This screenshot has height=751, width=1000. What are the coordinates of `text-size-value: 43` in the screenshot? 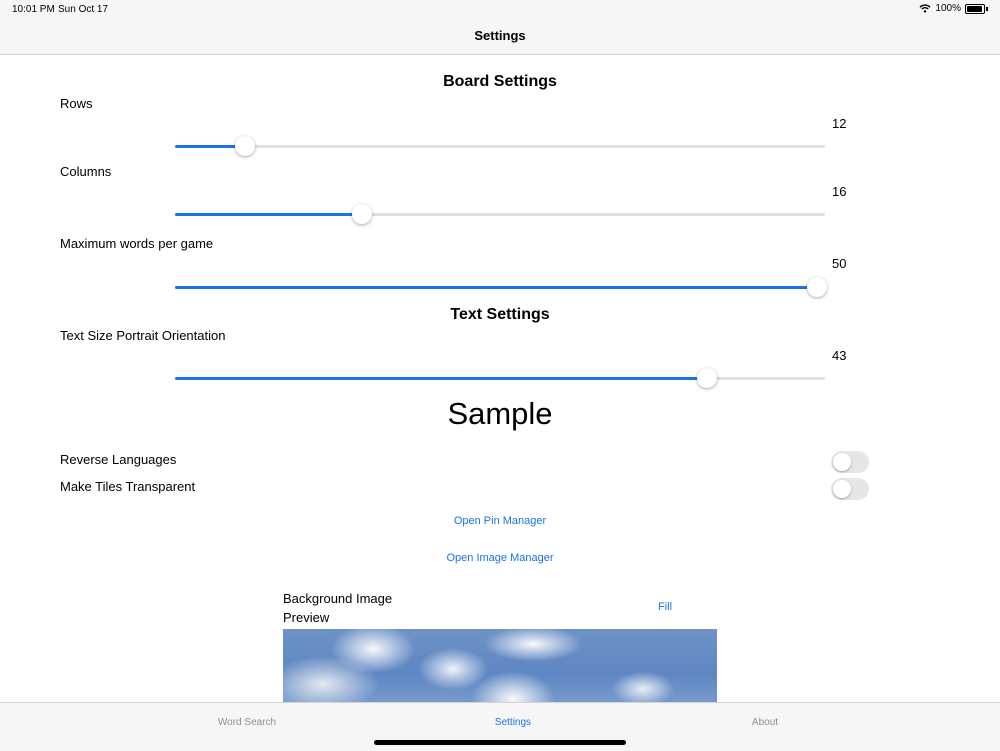 It's located at (839, 355).